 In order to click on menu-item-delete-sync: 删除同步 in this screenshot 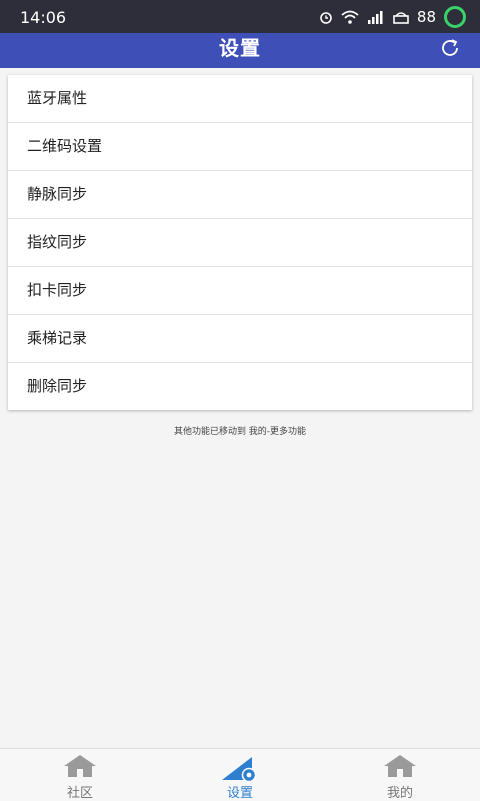, I will do `click(240, 386)`.